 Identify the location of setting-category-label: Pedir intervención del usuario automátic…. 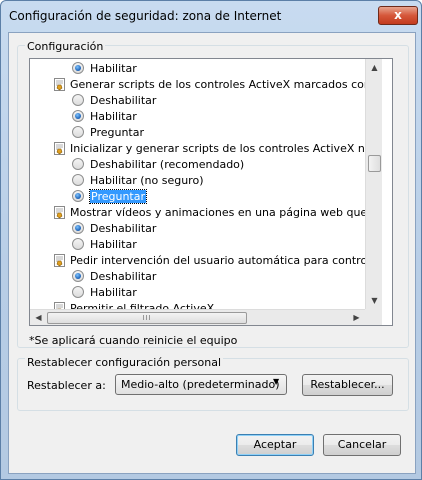
(217, 260).